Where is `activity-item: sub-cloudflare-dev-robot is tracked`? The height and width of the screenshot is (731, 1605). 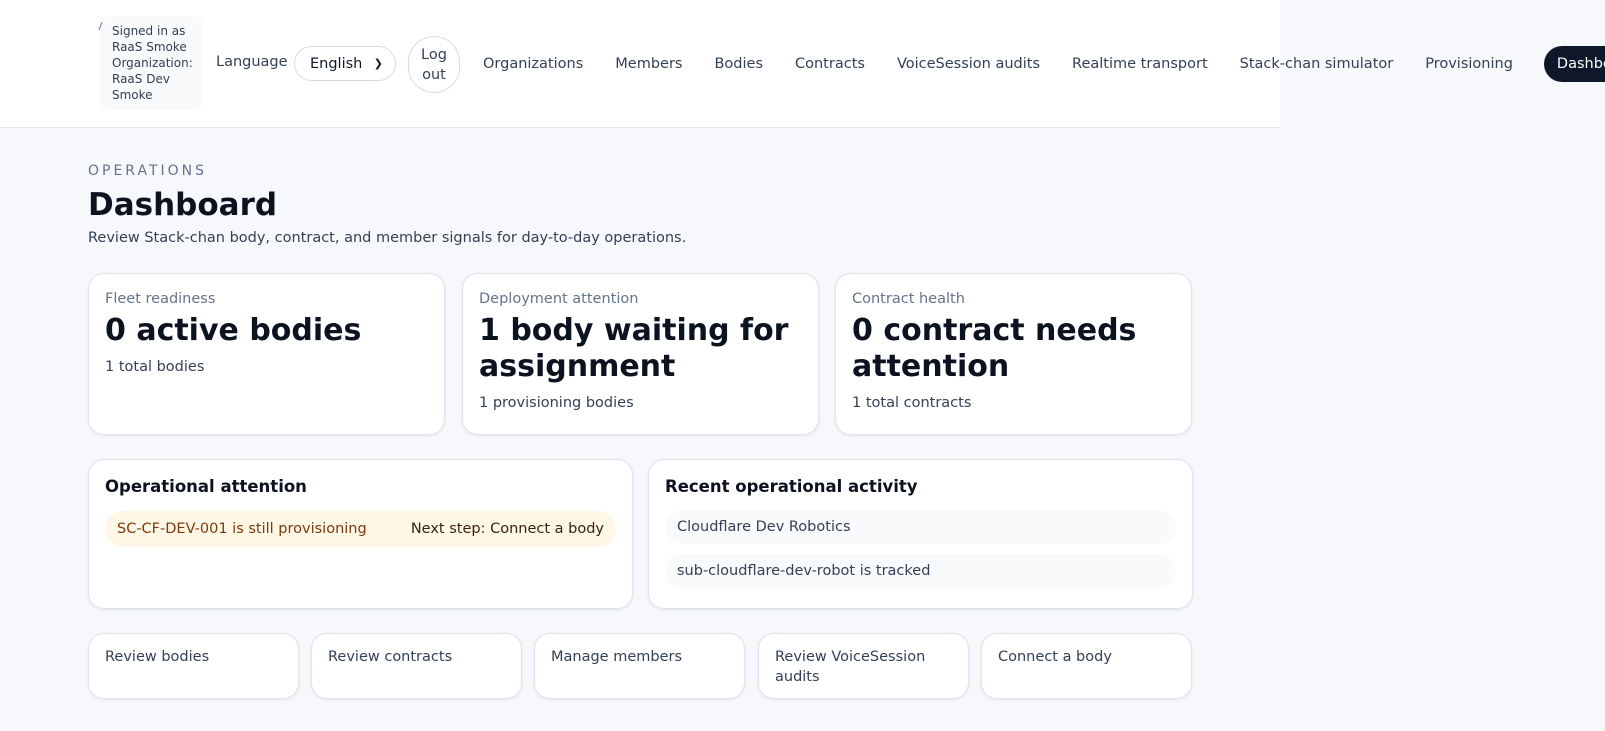 activity-item: sub-cloudflare-dev-robot is tracked is located at coordinates (920, 571).